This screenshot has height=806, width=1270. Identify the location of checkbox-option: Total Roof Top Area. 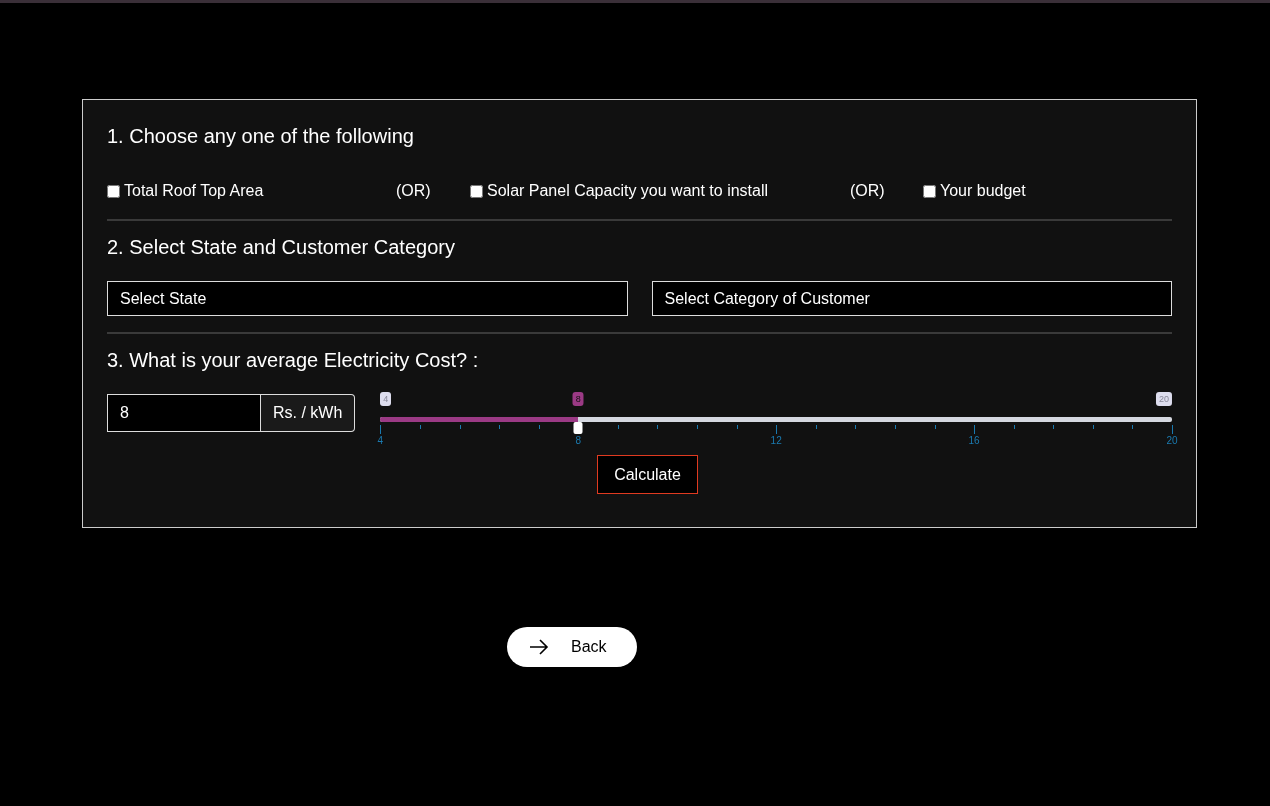
(251, 191).